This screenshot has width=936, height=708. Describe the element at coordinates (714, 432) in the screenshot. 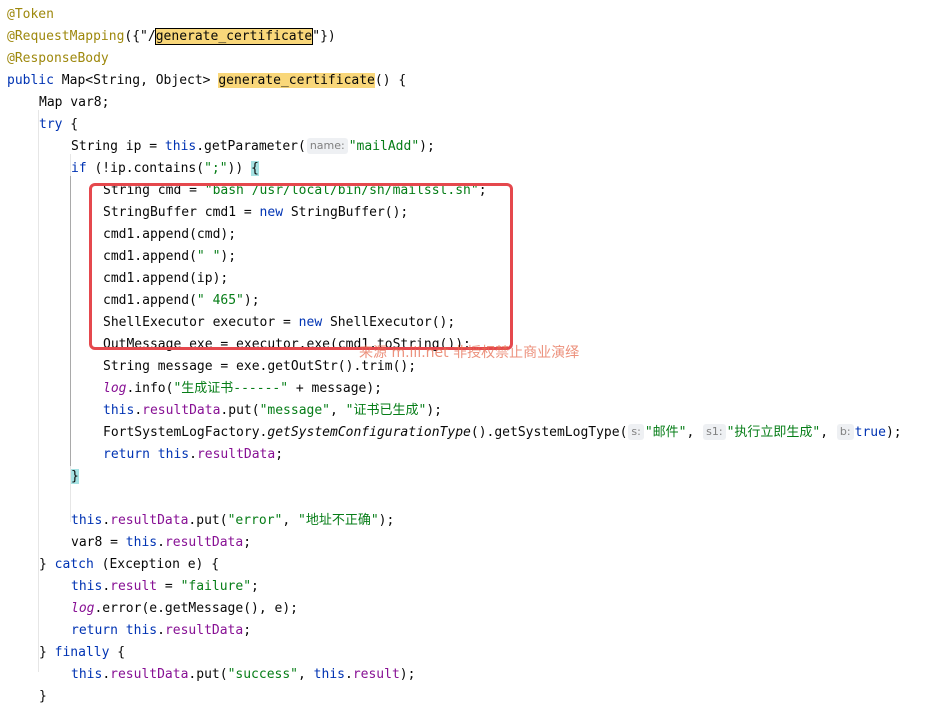

I see `parameter-hint: s1:` at that location.